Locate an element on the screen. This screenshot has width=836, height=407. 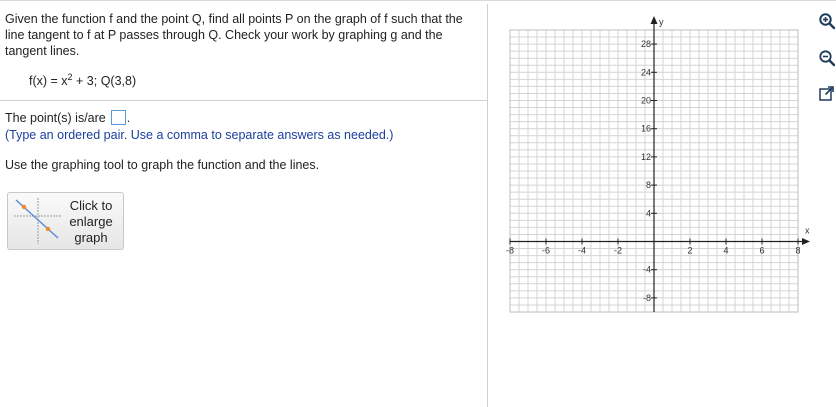
formula-base: f(x) = x is located at coordinates (48, 81).